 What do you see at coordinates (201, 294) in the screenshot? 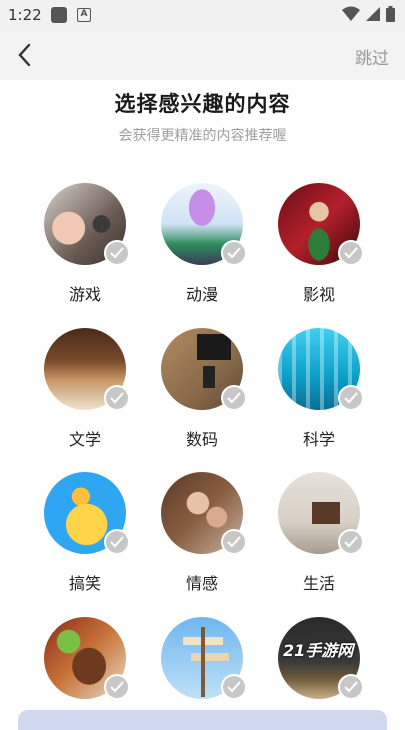
I see `category-label: 动漫` at bounding box center [201, 294].